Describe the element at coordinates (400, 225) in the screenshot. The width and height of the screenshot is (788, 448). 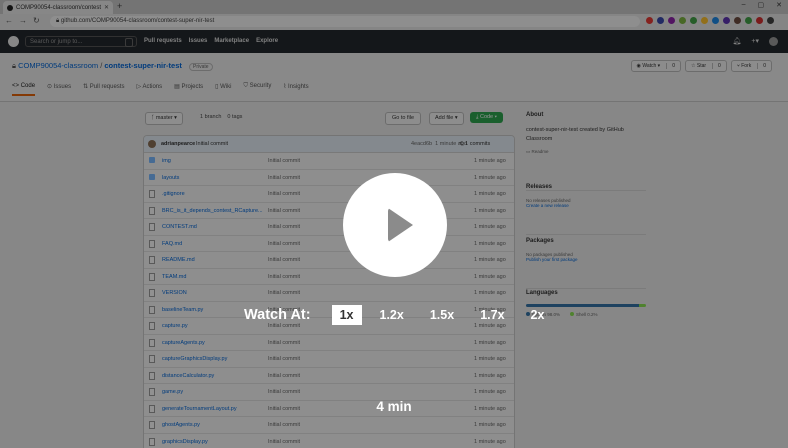
I see `play-icon` at that location.